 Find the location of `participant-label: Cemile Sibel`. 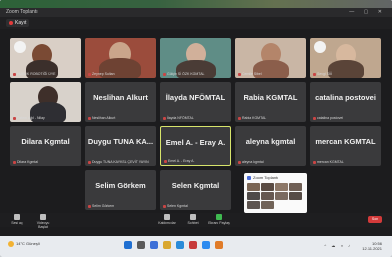

participant-label: Cemile Sibel is located at coordinates (252, 74).